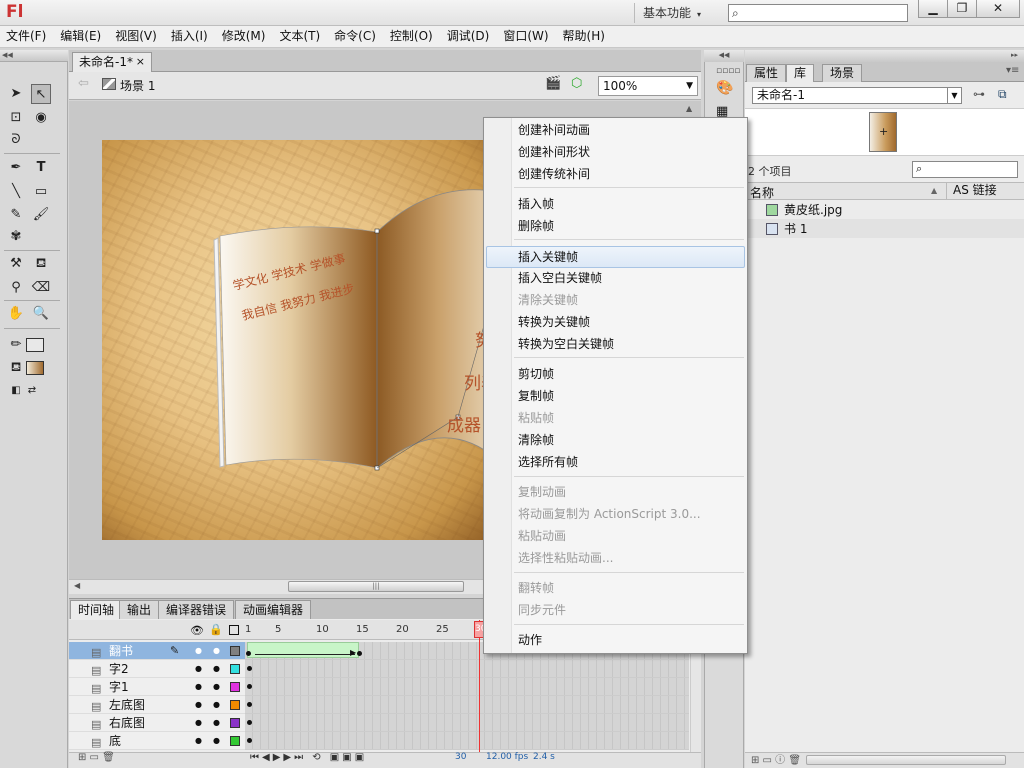 This screenshot has height=768, width=1024. What do you see at coordinates (35, 345) in the screenshot?
I see `stroke-color-swatch` at bounding box center [35, 345].